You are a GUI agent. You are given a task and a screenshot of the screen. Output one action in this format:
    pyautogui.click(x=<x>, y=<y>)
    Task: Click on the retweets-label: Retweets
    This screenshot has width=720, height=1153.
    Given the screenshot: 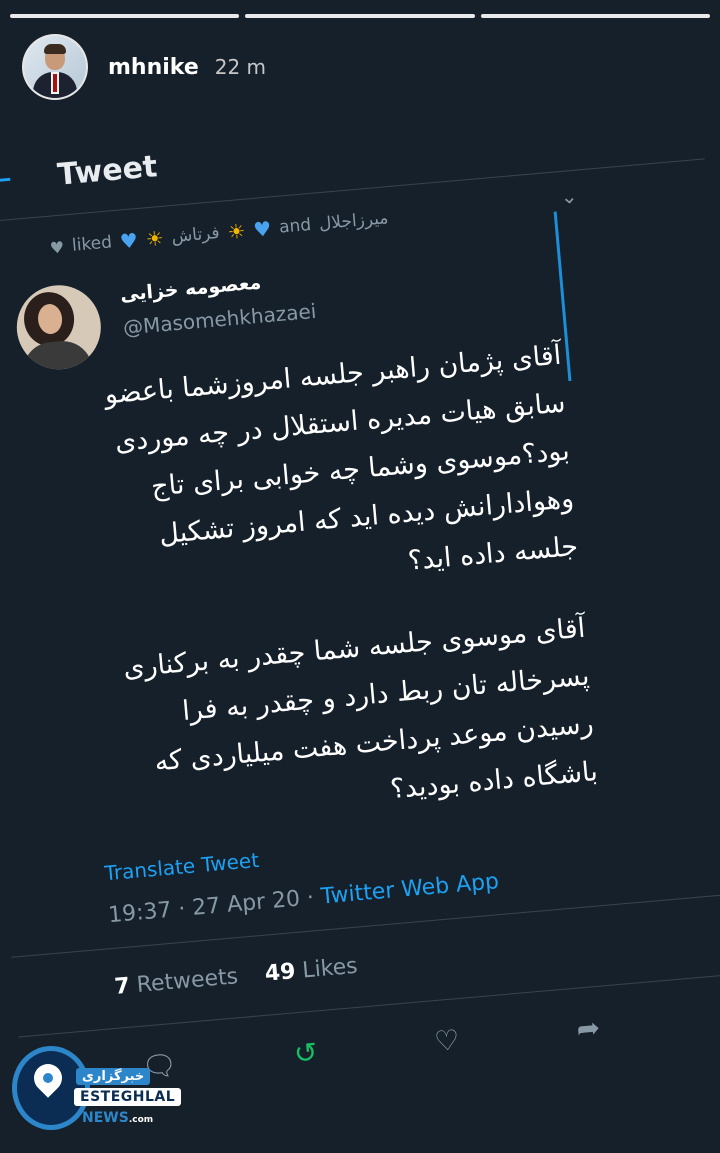 What is the action you would take?
    pyautogui.click(x=187, y=981)
    